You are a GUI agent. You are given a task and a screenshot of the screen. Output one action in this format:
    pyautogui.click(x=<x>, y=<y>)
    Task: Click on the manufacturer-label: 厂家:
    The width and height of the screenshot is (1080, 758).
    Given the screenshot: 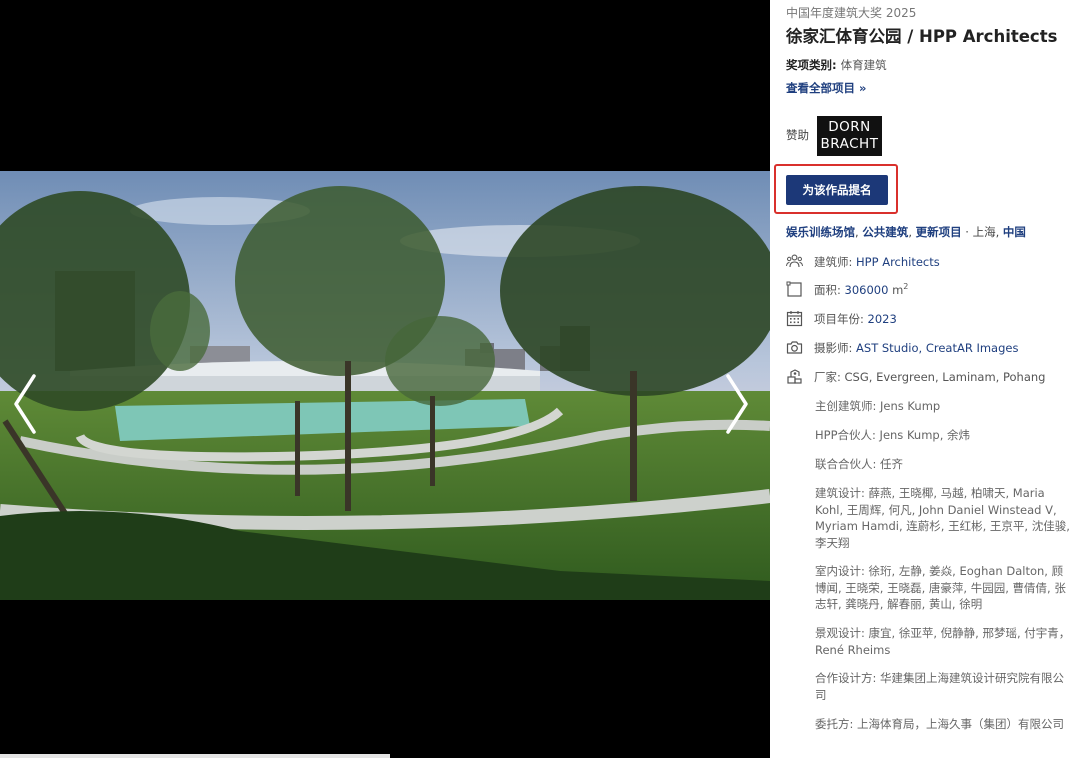 What is the action you would take?
    pyautogui.click(x=829, y=377)
    